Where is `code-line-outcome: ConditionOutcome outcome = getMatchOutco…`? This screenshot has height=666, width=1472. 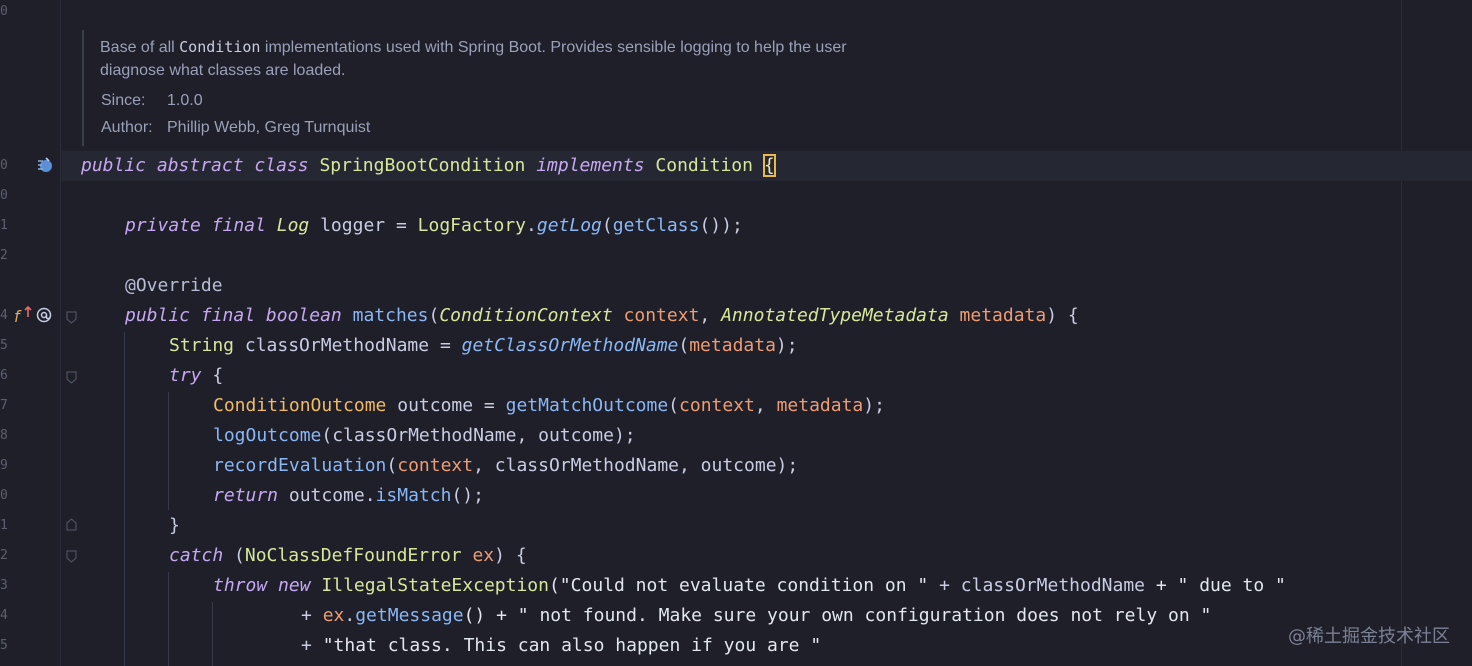
code-line-outcome: ConditionOutcome outcome = getMatchOutco… is located at coordinates (549, 406).